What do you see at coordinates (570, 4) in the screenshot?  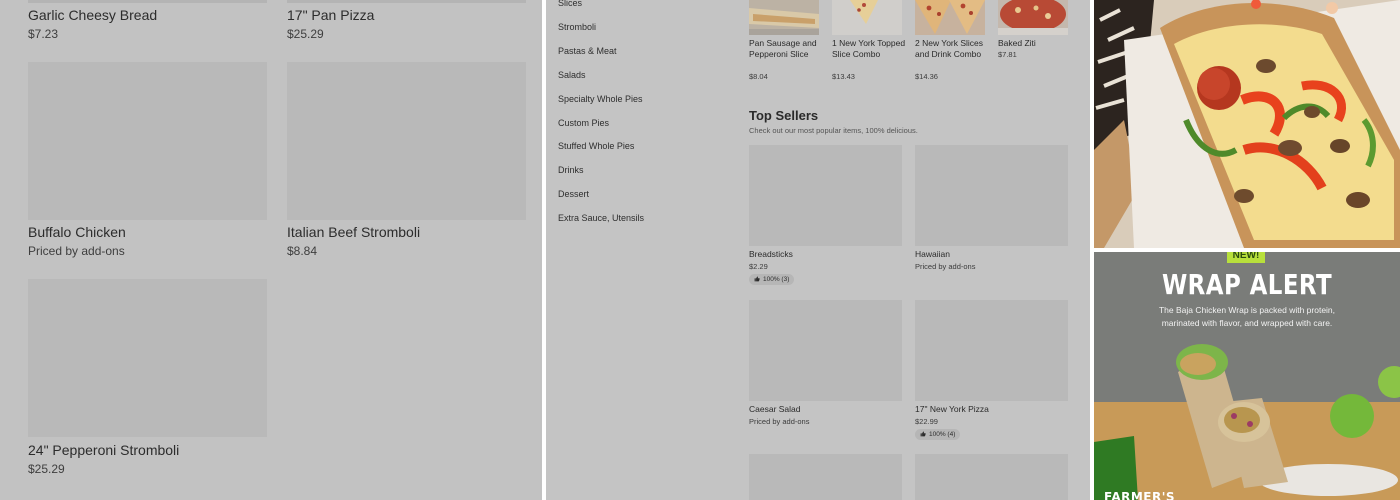 I see `category-nav-item: Slices` at bounding box center [570, 4].